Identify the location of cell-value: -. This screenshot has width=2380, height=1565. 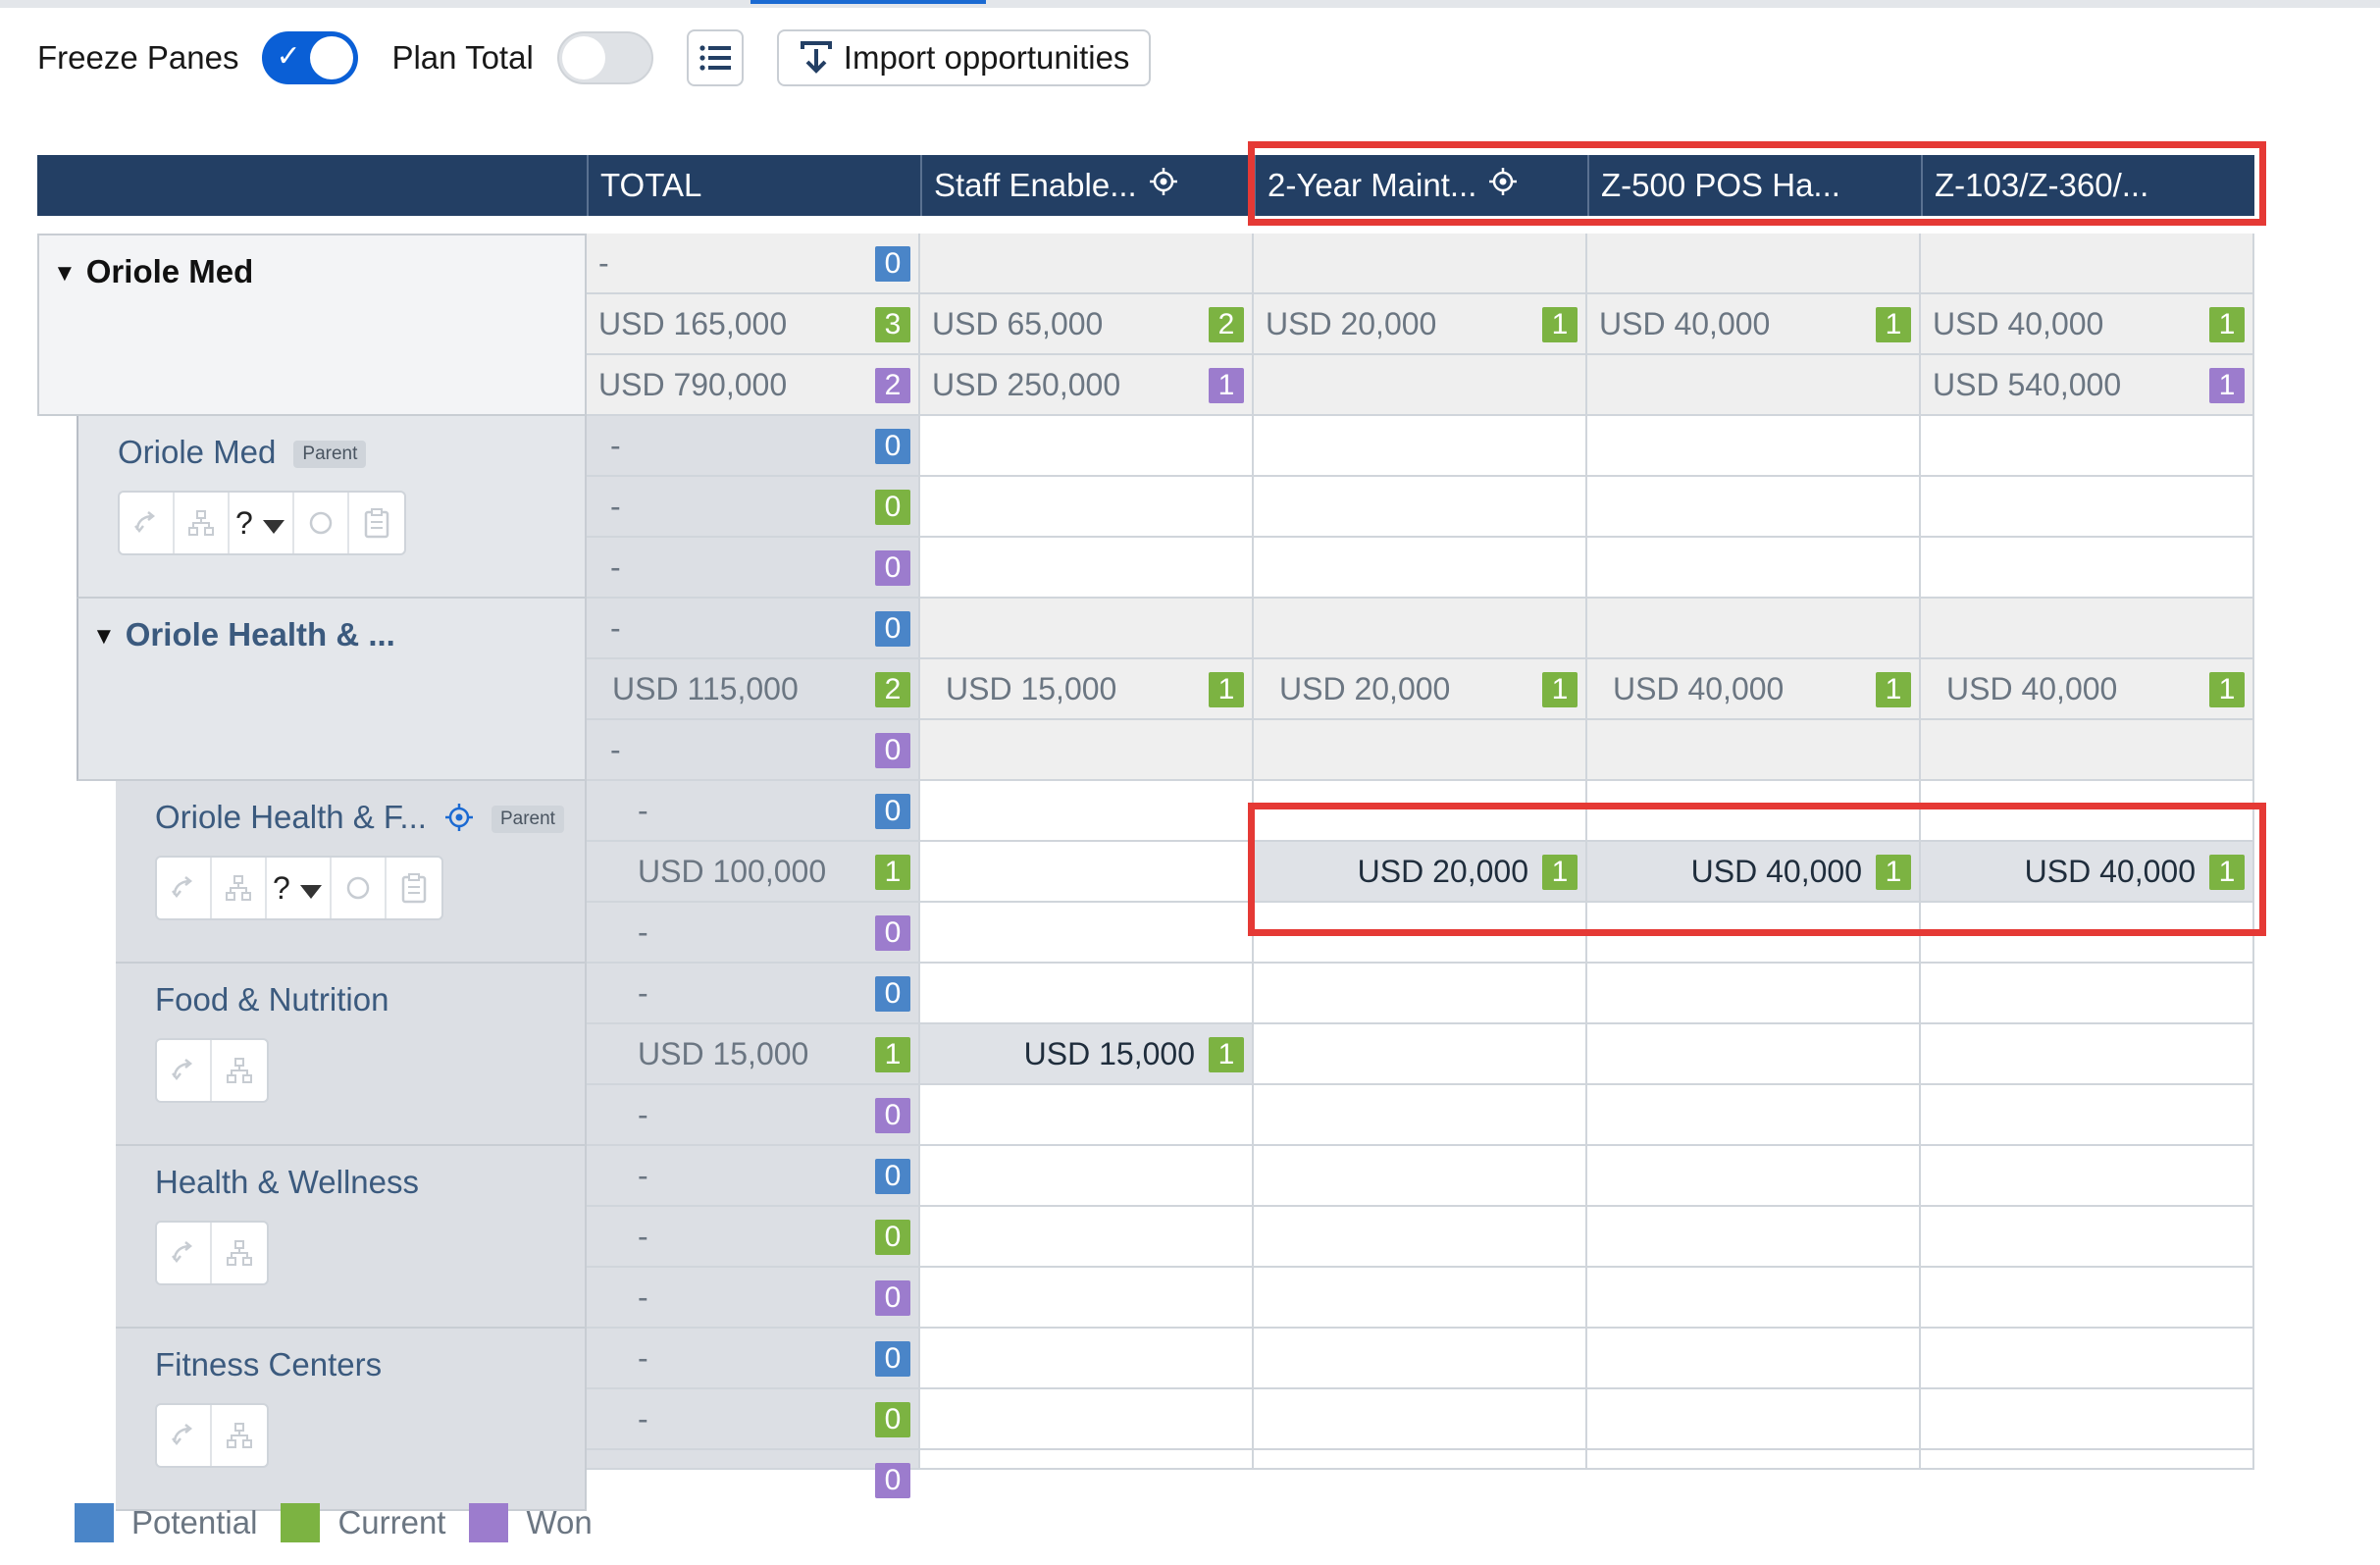
(615, 506).